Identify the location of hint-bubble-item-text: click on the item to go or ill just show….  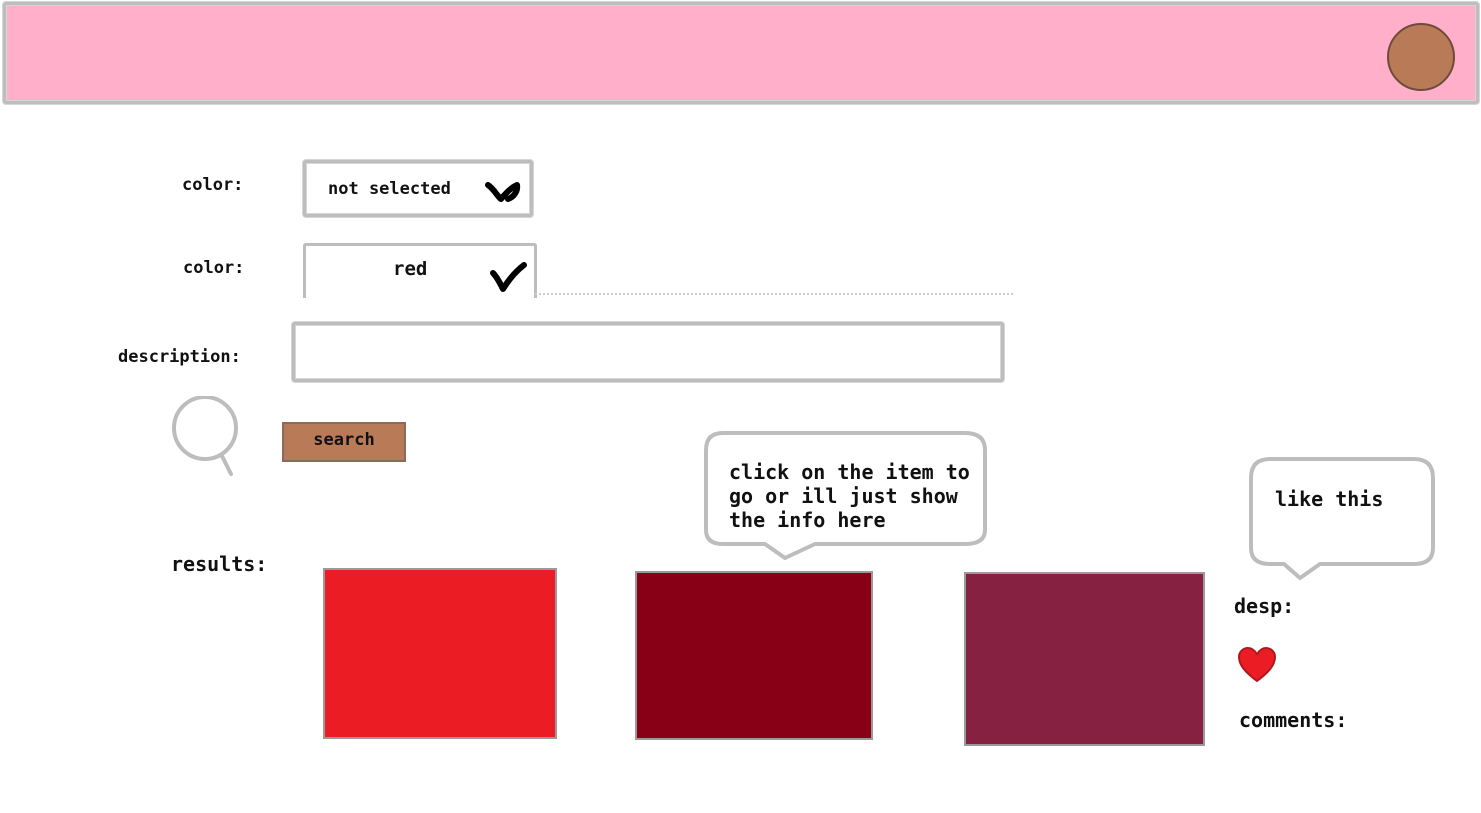
(849, 496).